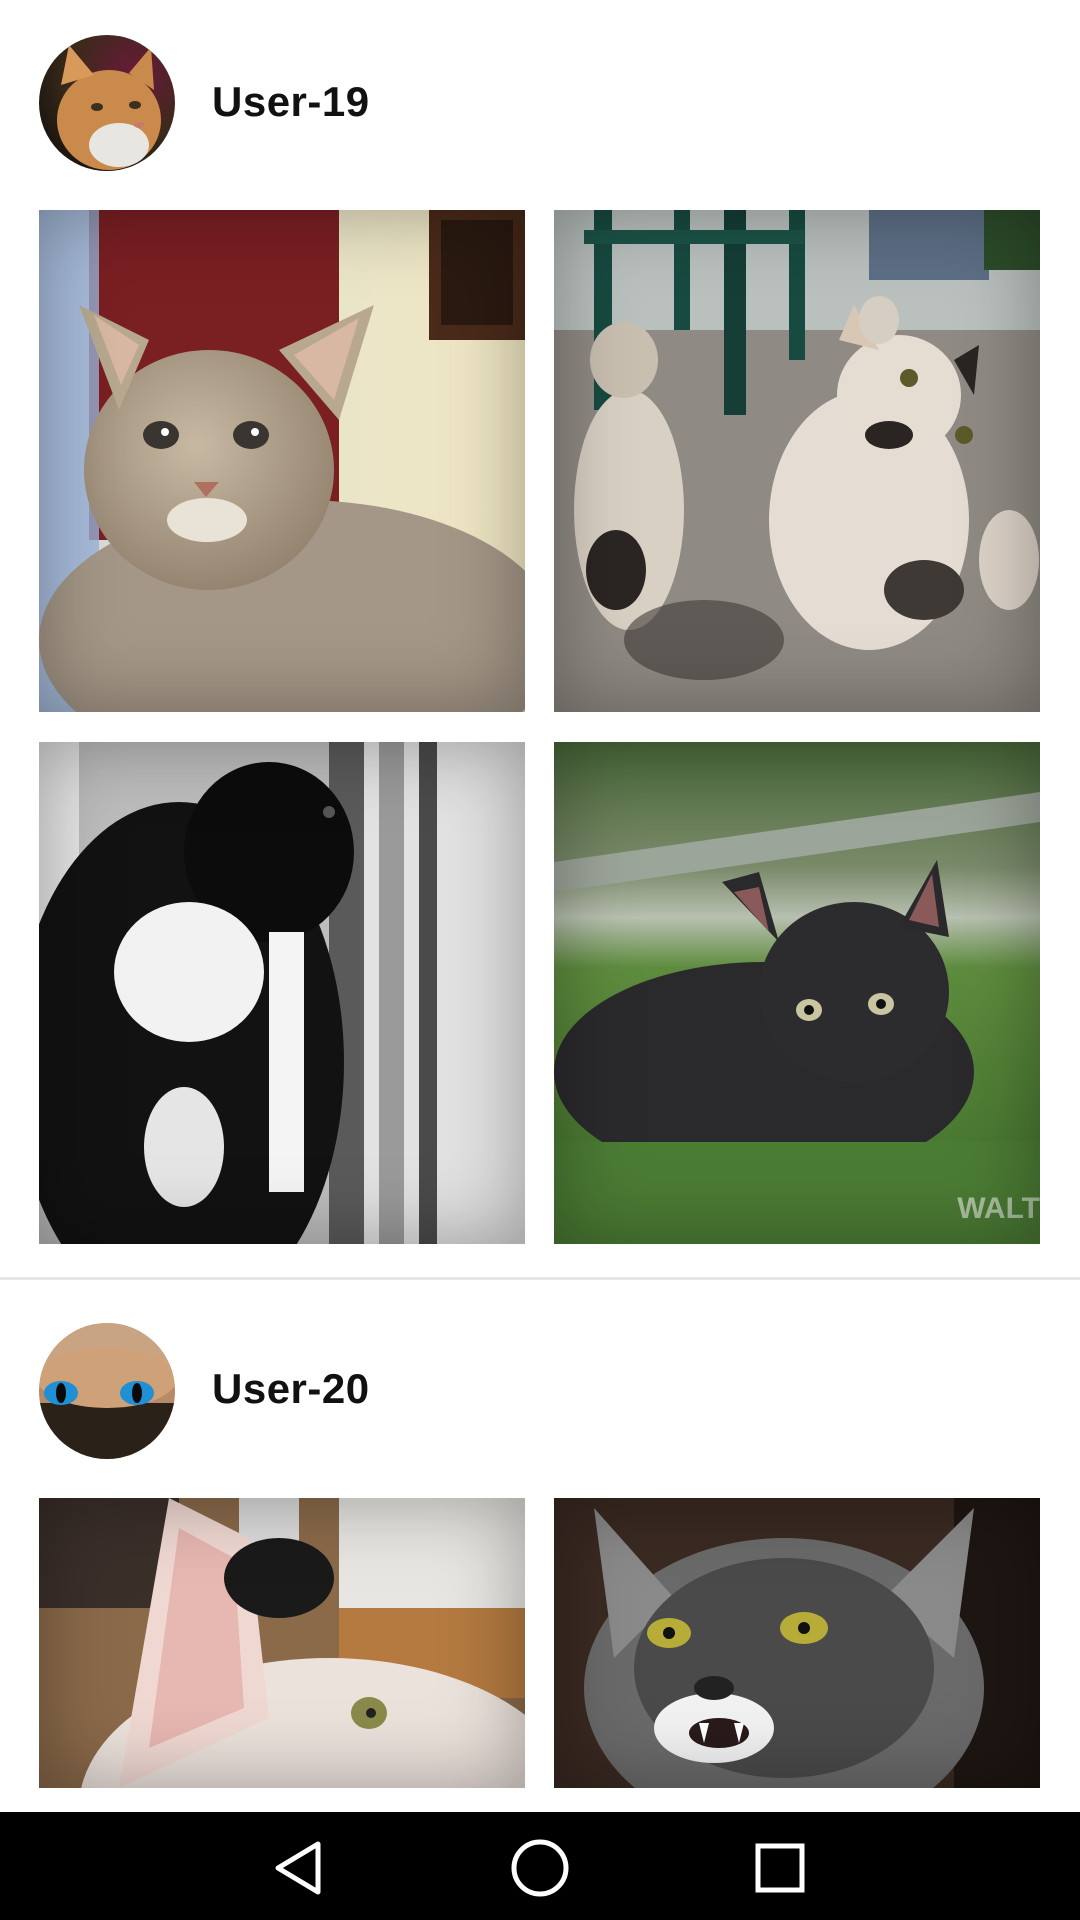 The width and height of the screenshot is (1080, 1920). I want to click on username: User-20, so click(291, 1389).